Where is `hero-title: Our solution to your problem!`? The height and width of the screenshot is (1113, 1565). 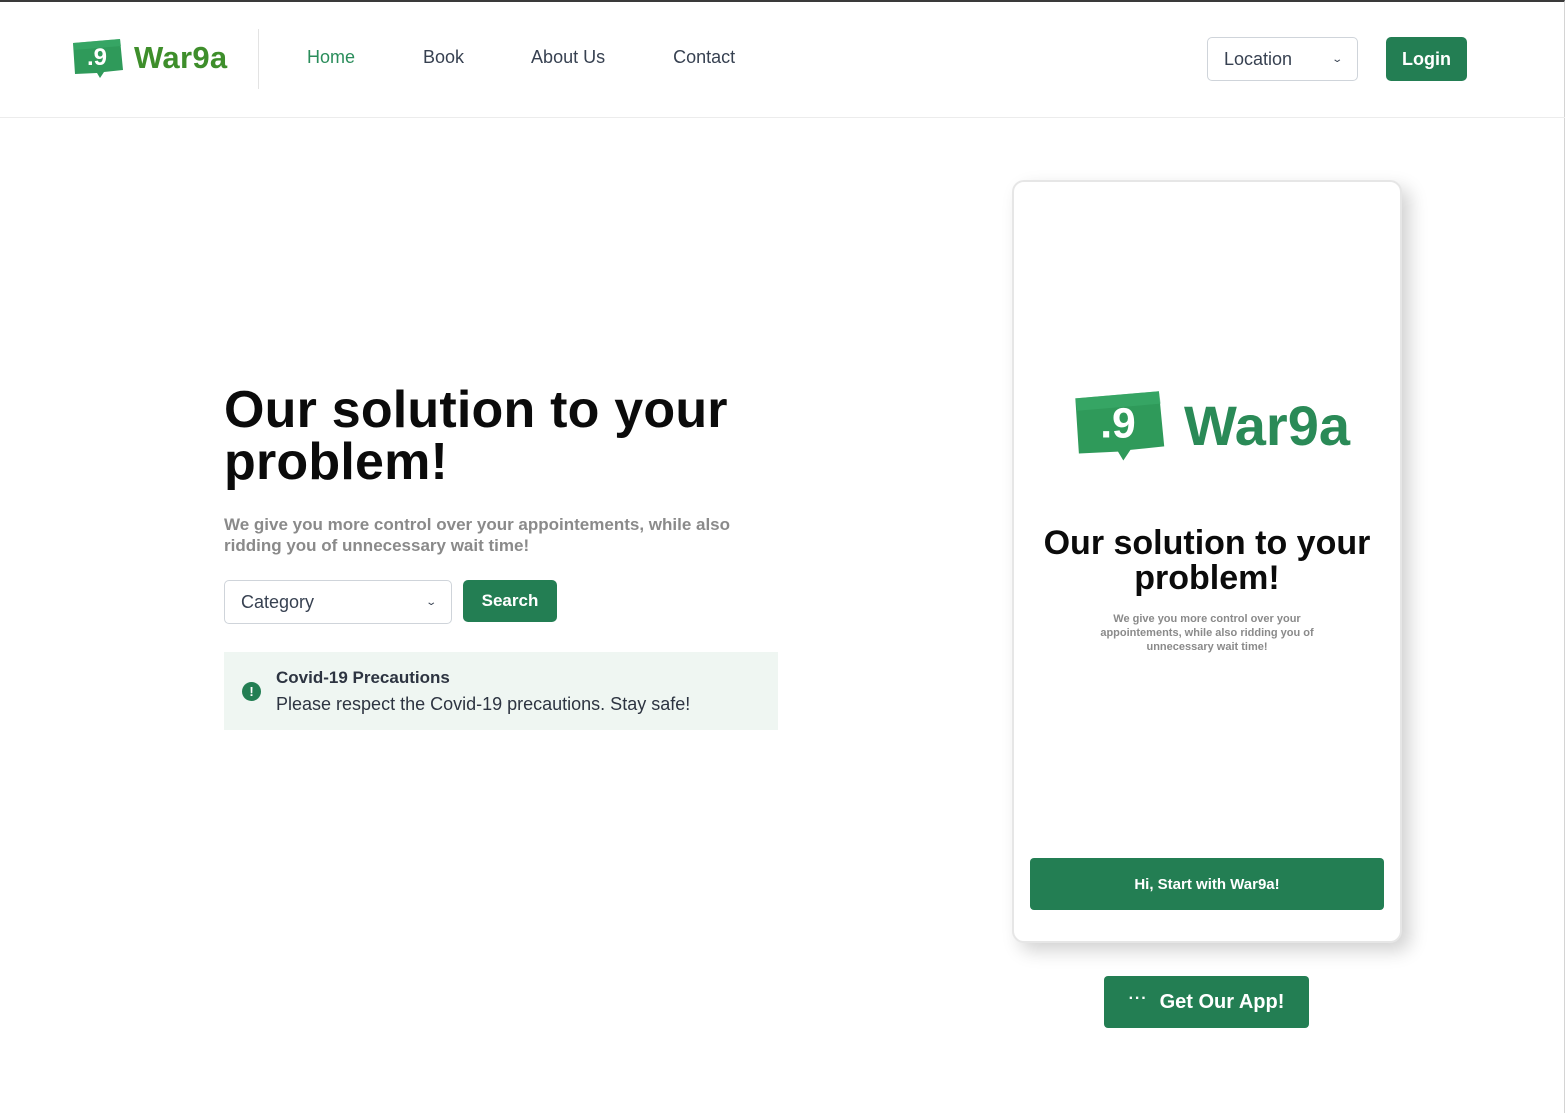
hero-title: Our solution to your problem! is located at coordinates (476, 436).